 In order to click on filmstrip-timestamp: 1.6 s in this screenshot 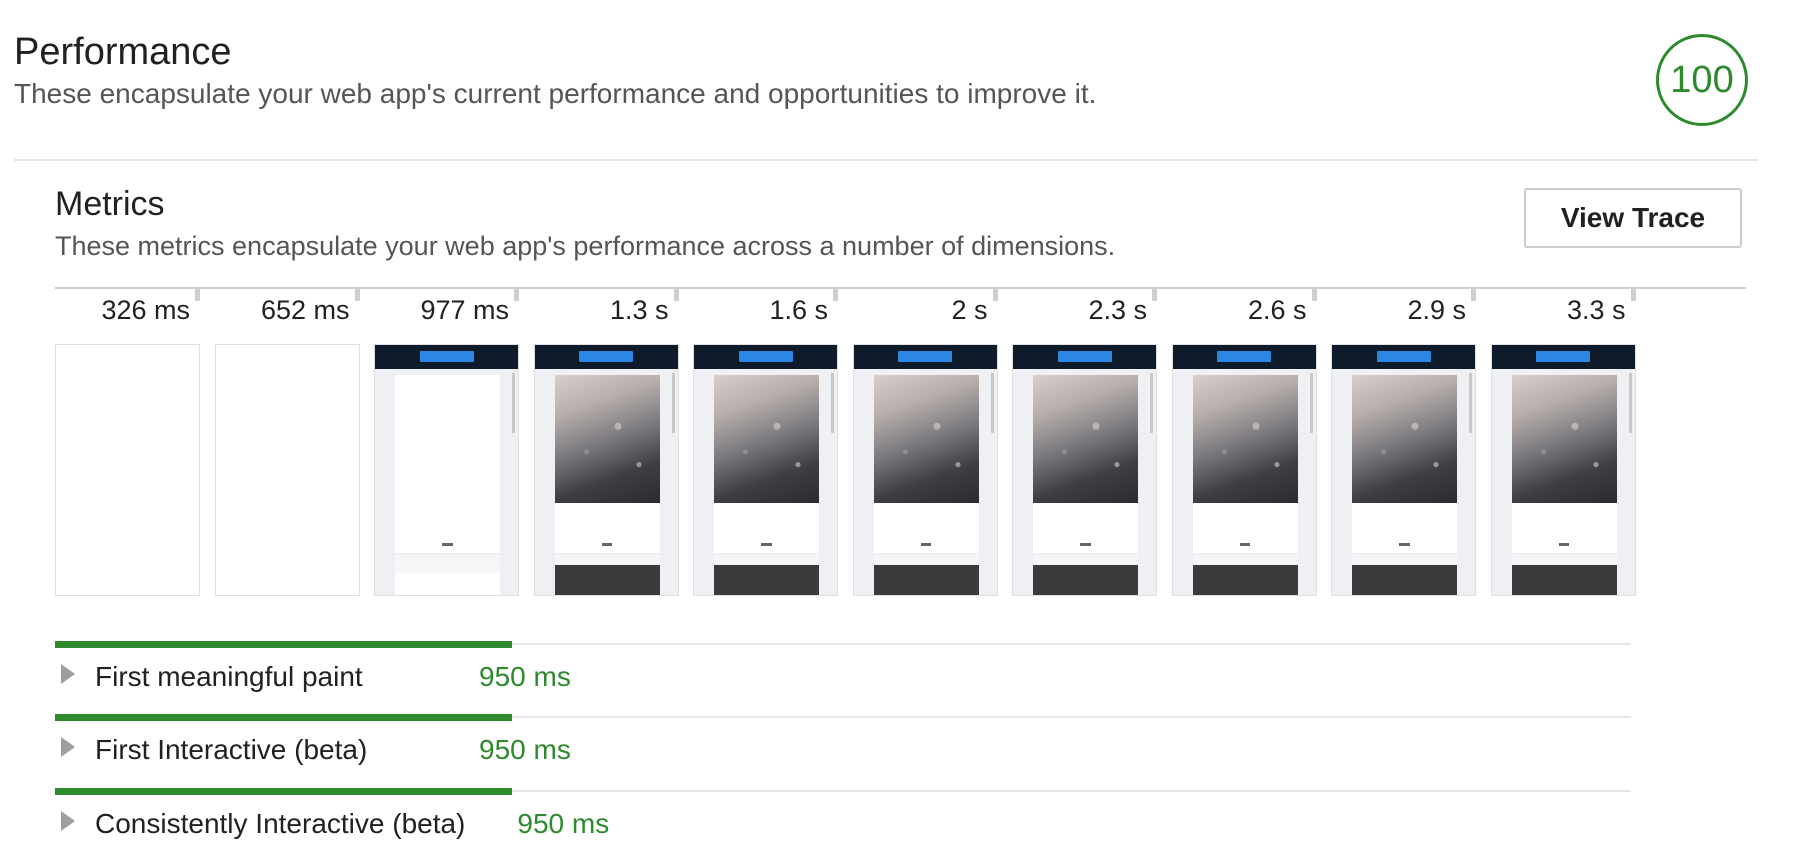, I will do `click(798, 310)`.